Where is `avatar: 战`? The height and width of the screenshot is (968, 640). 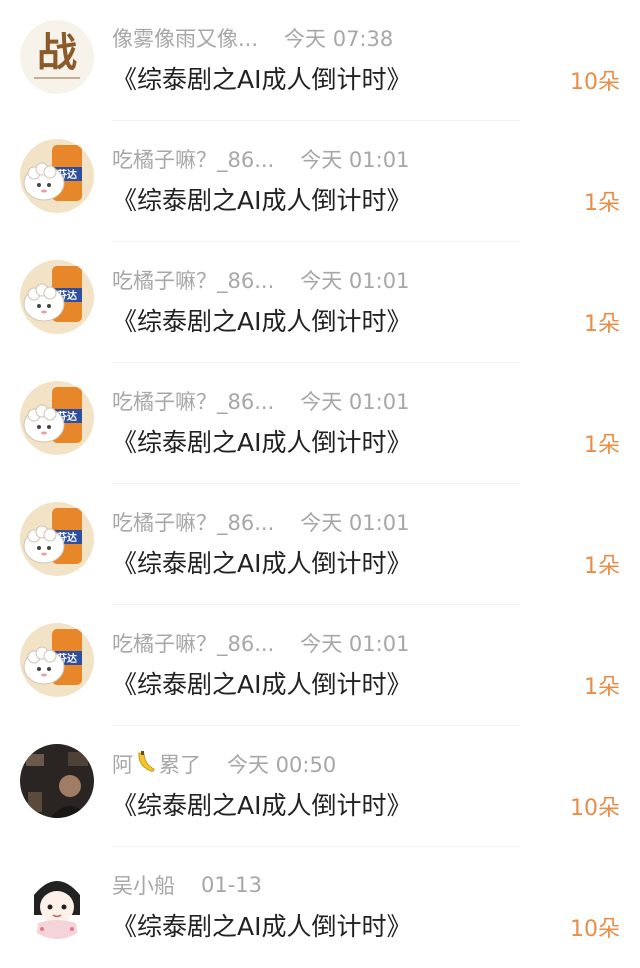
avatar: 战 is located at coordinates (57, 57).